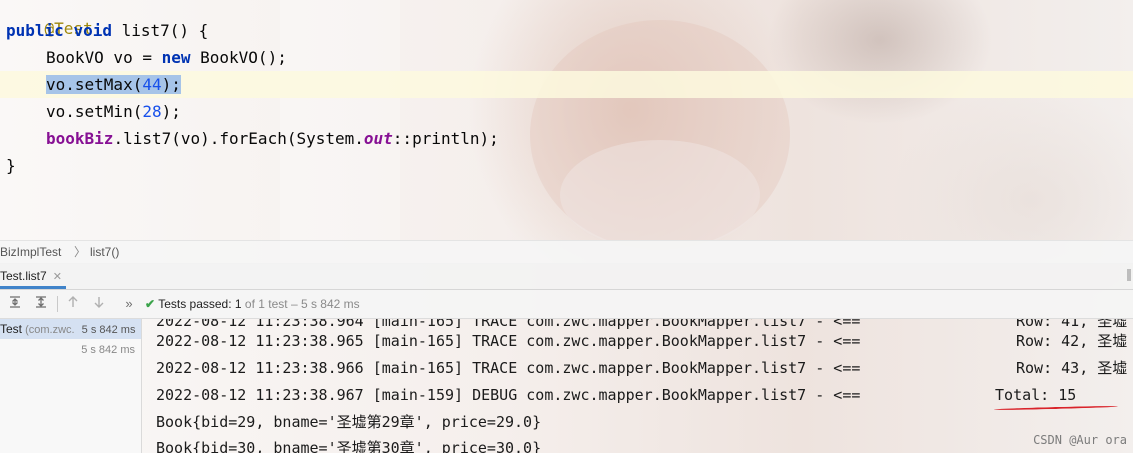 The height and width of the screenshot is (453, 1133). Describe the element at coordinates (1080, 440) in the screenshot. I see `watermark: CSDN @Aur ora` at that location.